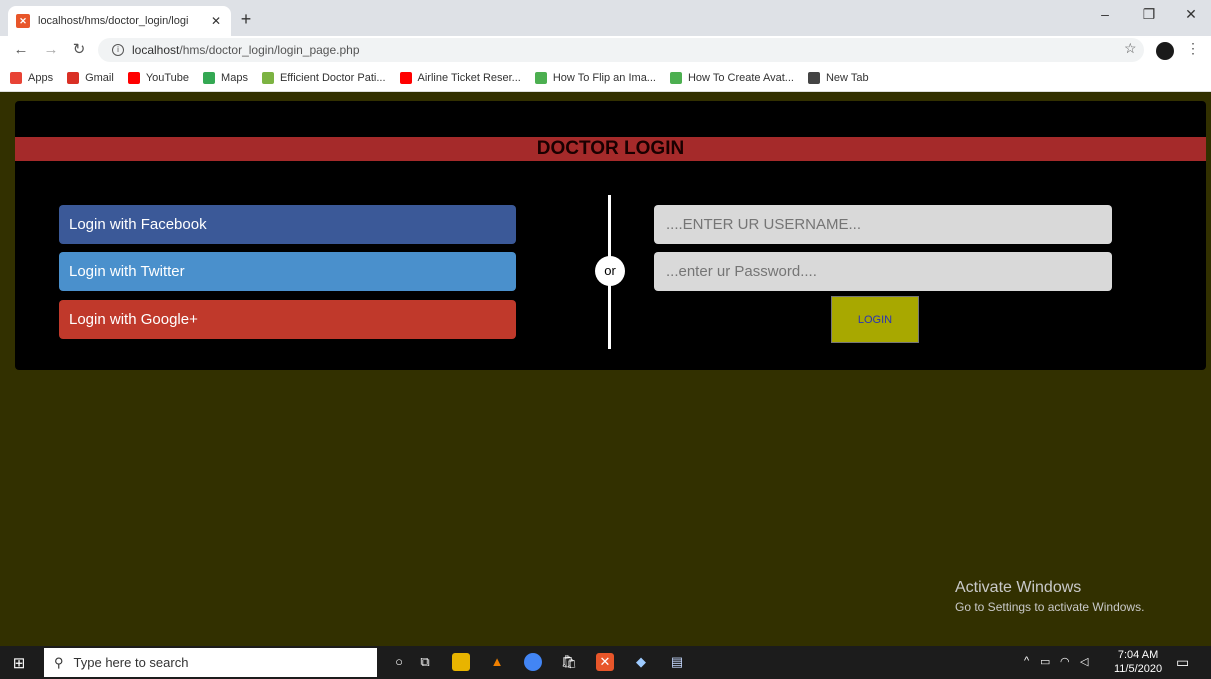 The height and width of the screenshot is (679, 1211). Describe the element at coordinates (1045, 661) in the screenshot. I see `battery-icon: ▭` at that location.